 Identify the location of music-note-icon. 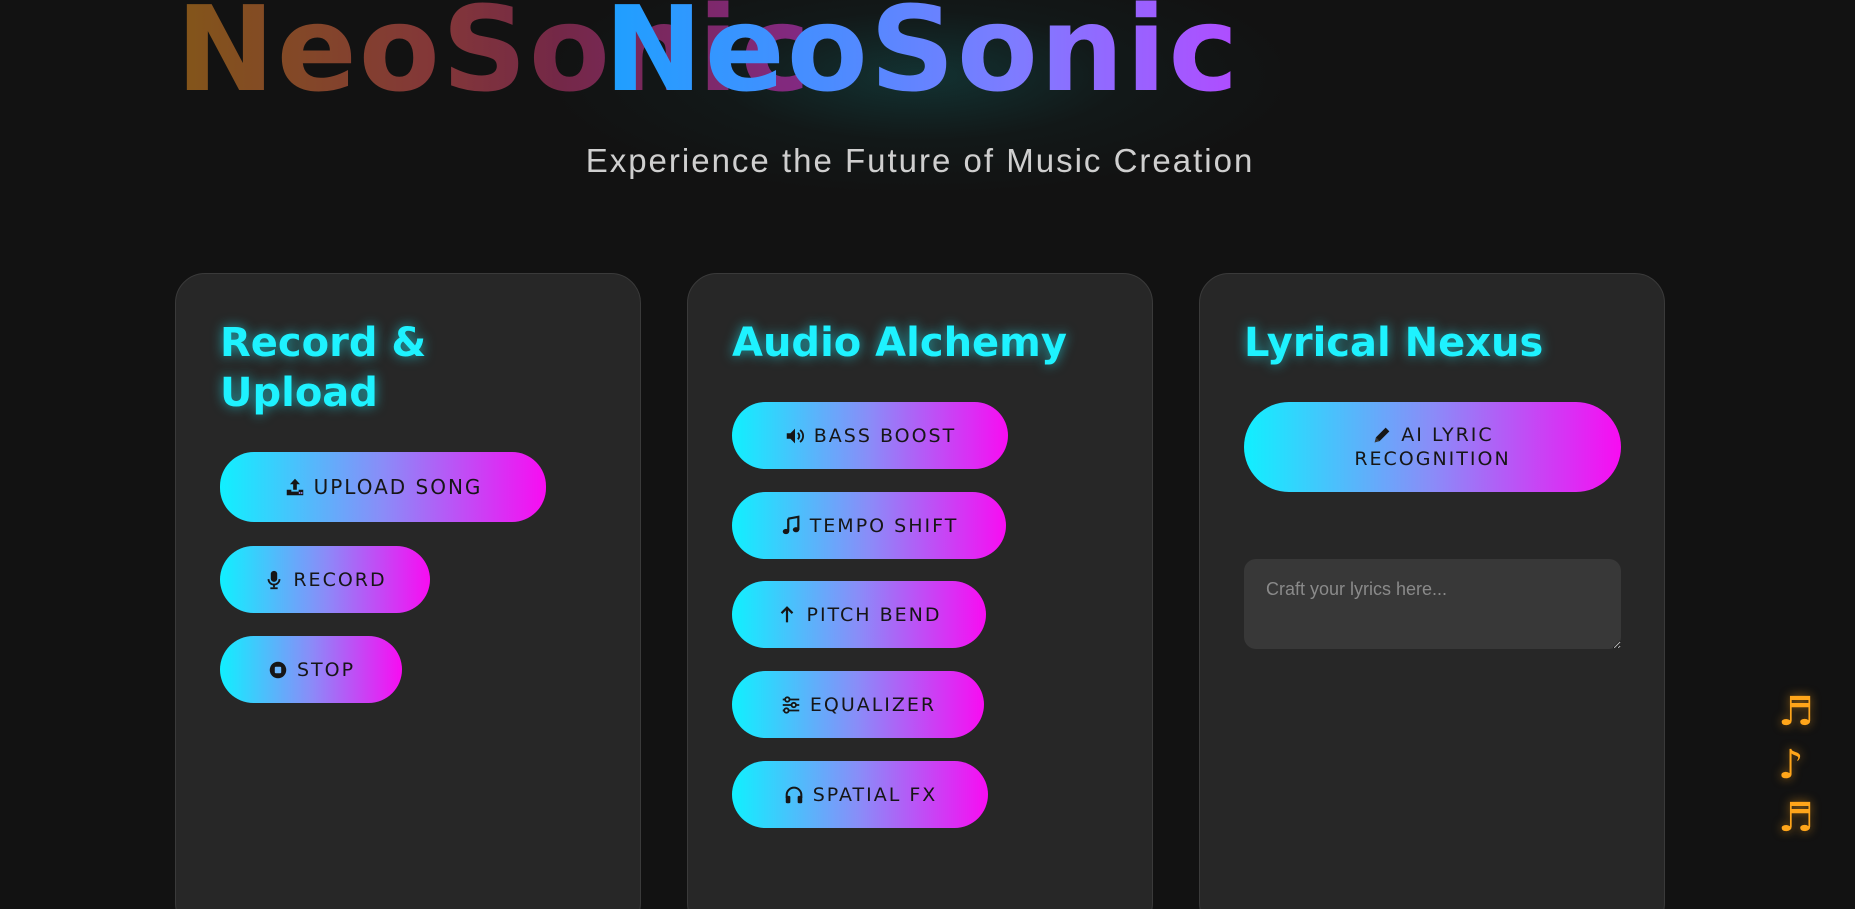
(792, 526).